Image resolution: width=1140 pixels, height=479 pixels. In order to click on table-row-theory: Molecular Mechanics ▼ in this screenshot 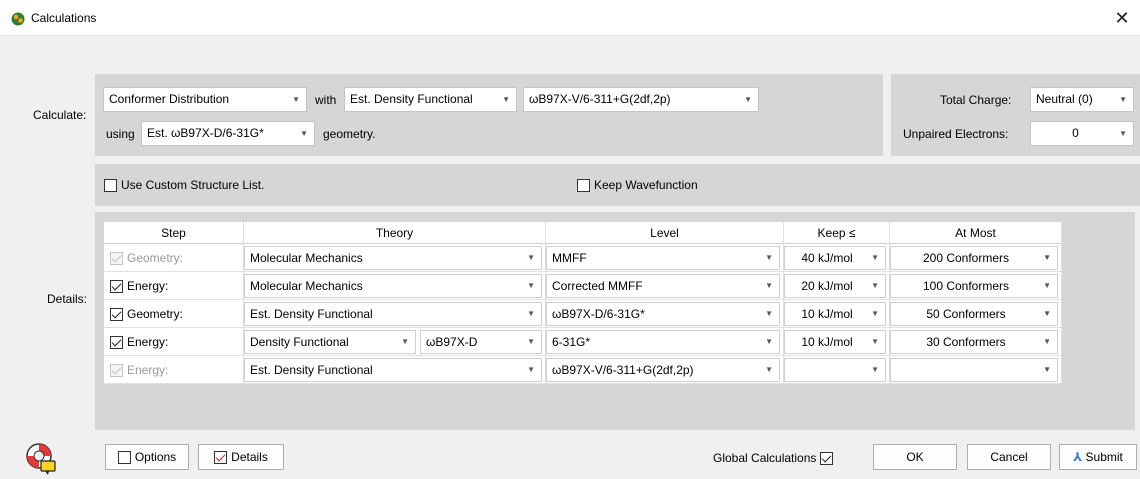, I will do `click(395, 258)`.